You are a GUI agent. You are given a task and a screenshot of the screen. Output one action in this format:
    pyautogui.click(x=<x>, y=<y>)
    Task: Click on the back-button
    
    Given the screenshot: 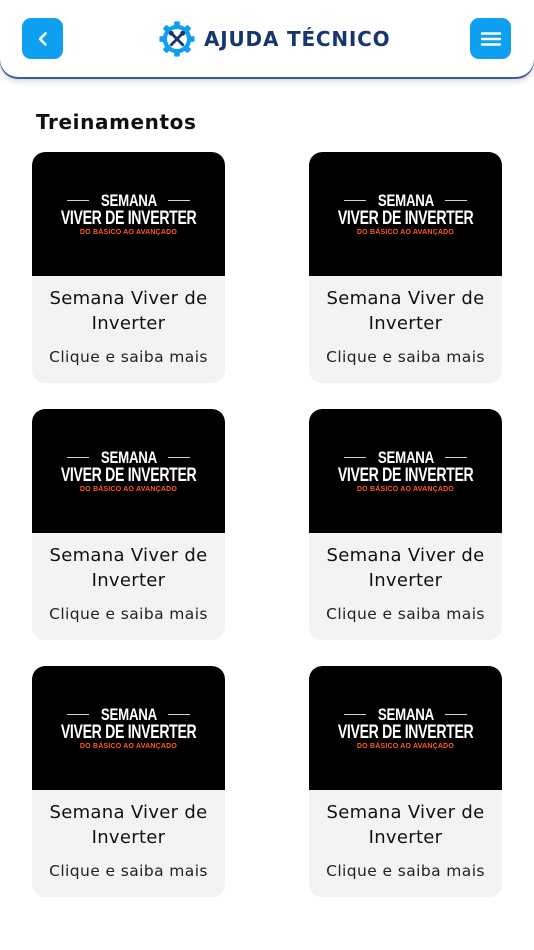 What is the action you would take?
    pyautogui.click(x=42, y=38)
    